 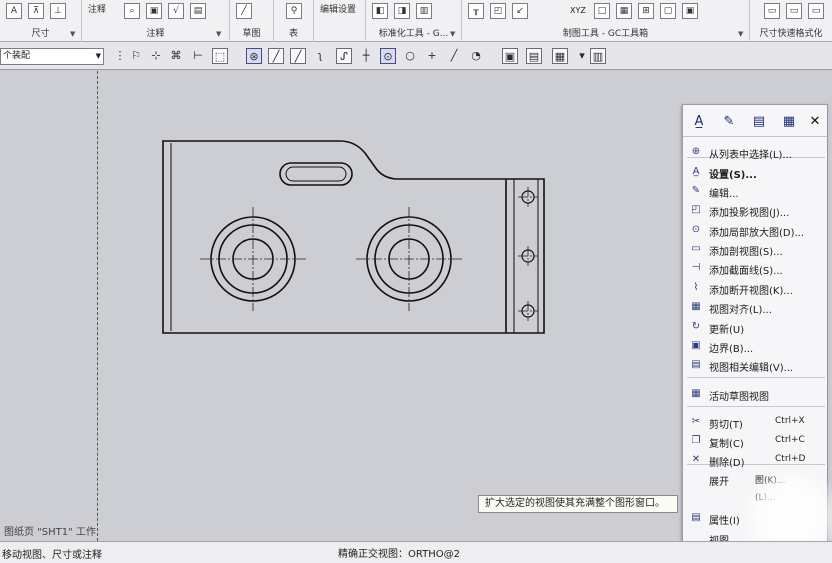 What do you see at coordinates (388, 56) in the screenshot?
I see `circle-center-icon: ⊙` at bounding box center [388, 56].